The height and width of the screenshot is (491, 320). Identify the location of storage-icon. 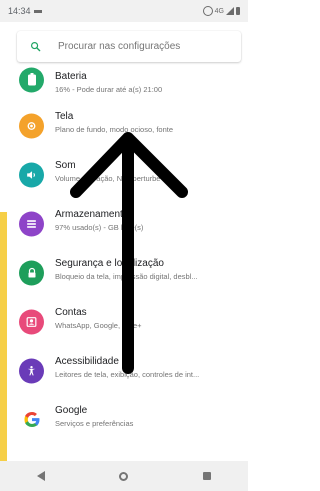
(31, 223).